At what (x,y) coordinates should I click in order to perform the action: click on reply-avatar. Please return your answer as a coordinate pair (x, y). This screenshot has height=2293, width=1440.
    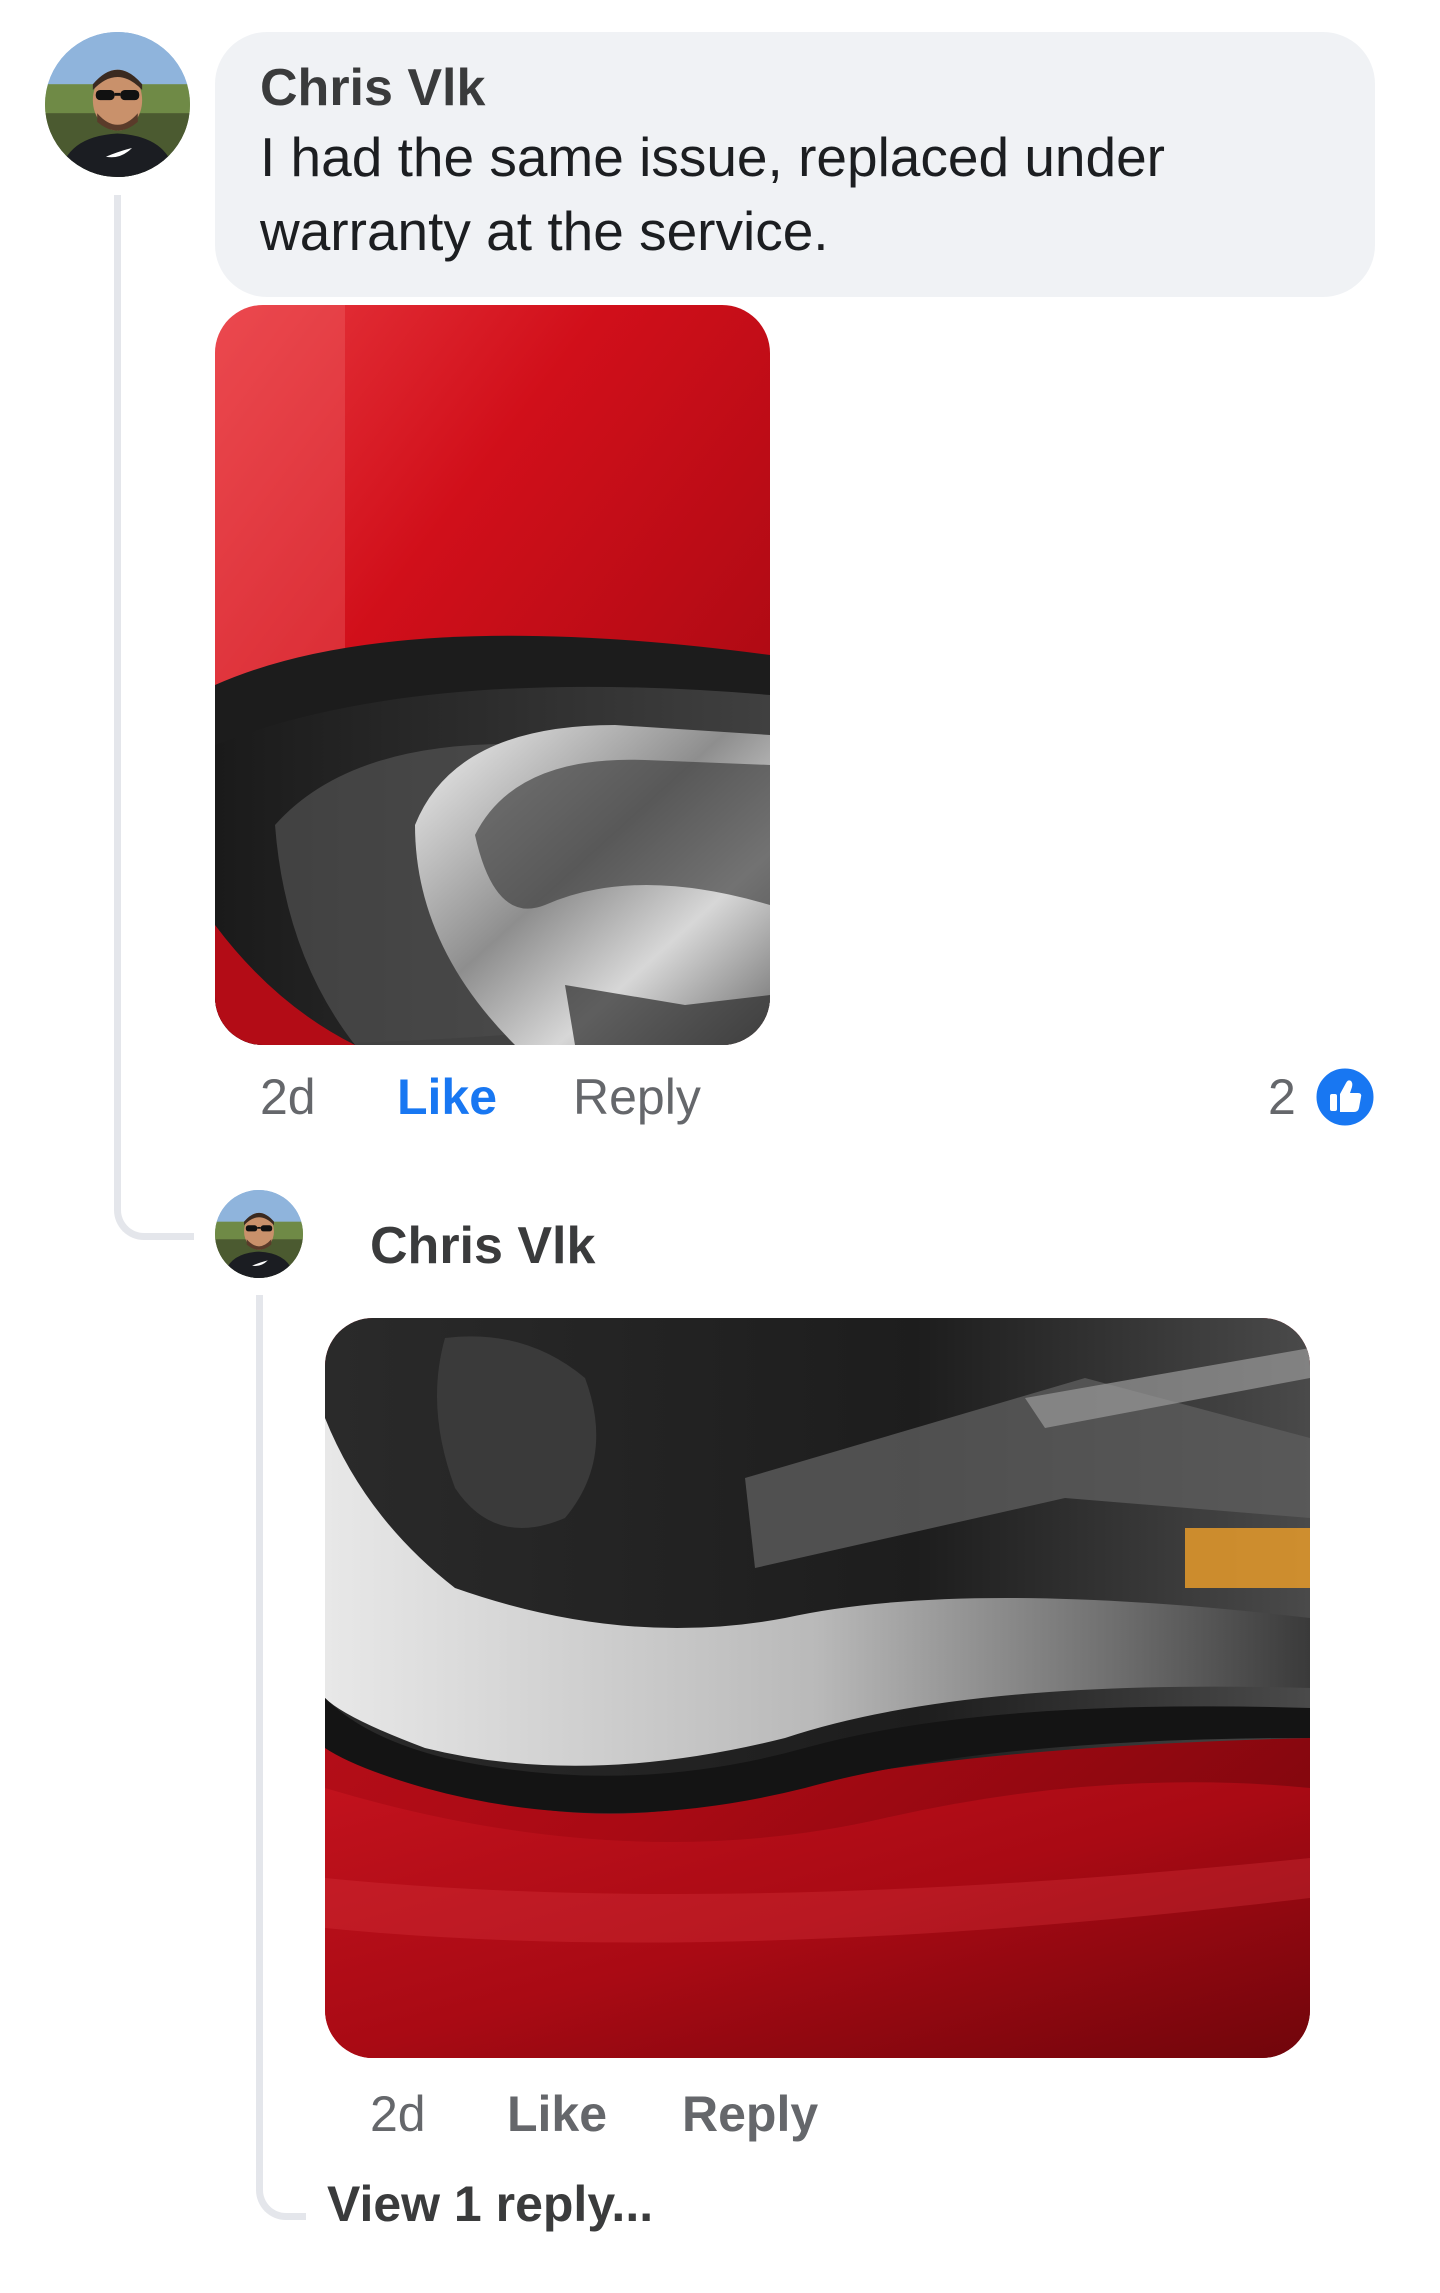
    Looking at the image, I should click on (259, 1234).